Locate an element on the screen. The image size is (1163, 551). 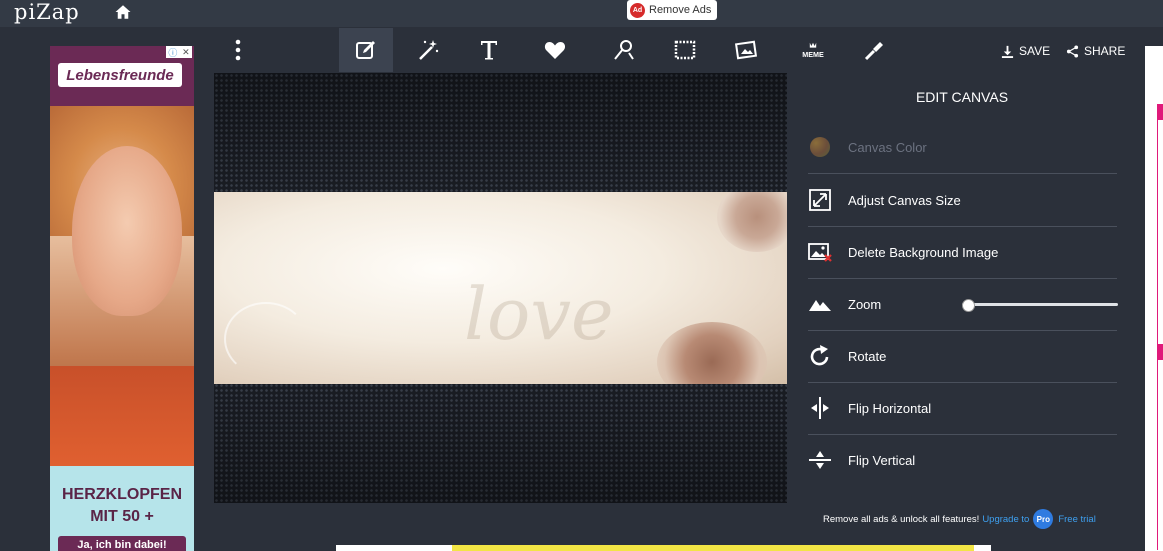
right-advertisement is located at coordinates (1154, 298).